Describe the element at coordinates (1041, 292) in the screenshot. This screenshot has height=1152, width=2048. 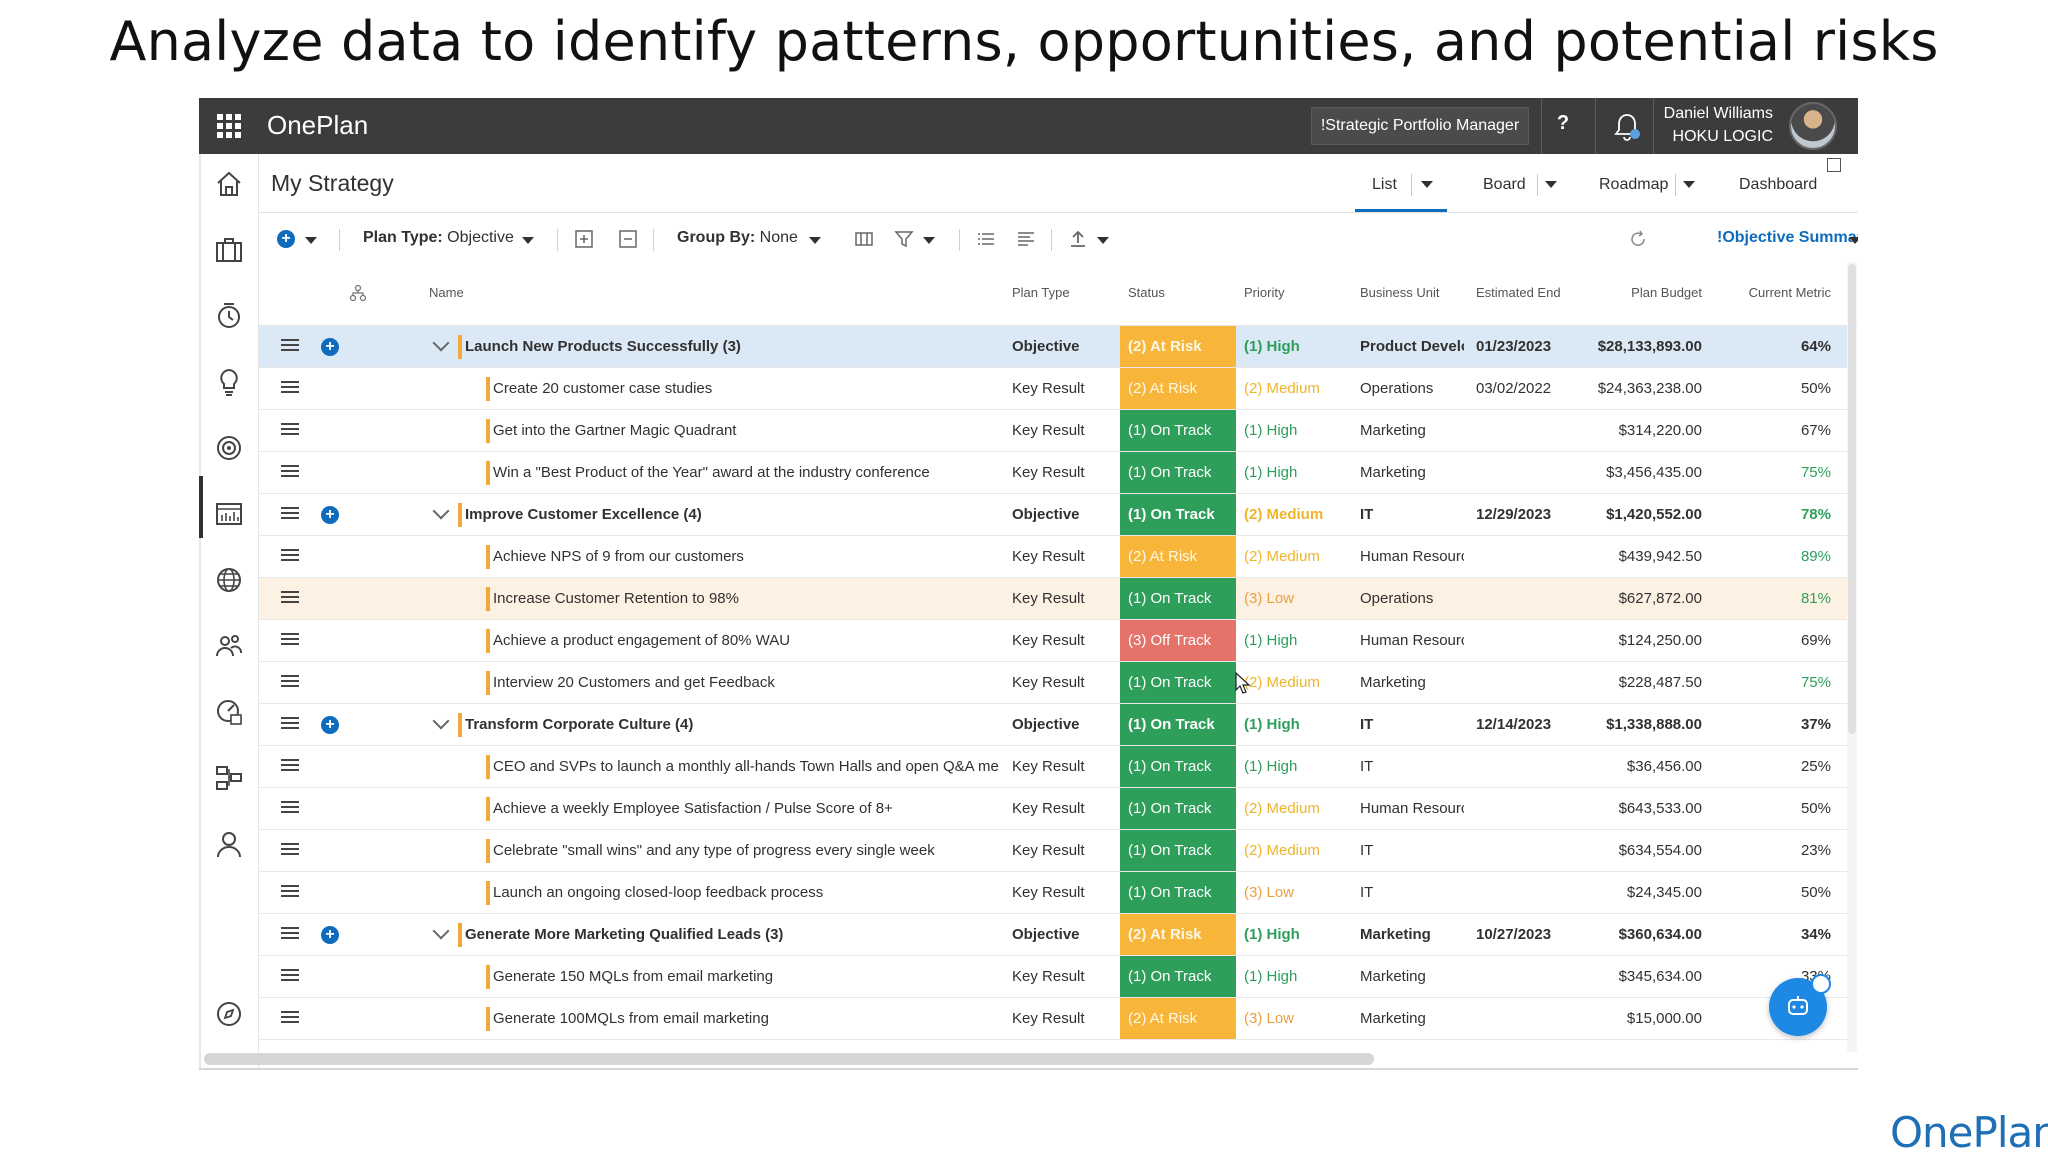
I see `column-header-plan-type: Plan Type` at that location.